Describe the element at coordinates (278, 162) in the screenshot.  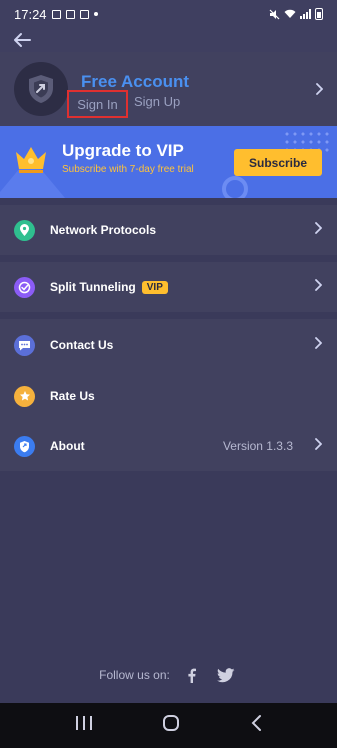
I see `subscribe-button: Subscribe` at that location.